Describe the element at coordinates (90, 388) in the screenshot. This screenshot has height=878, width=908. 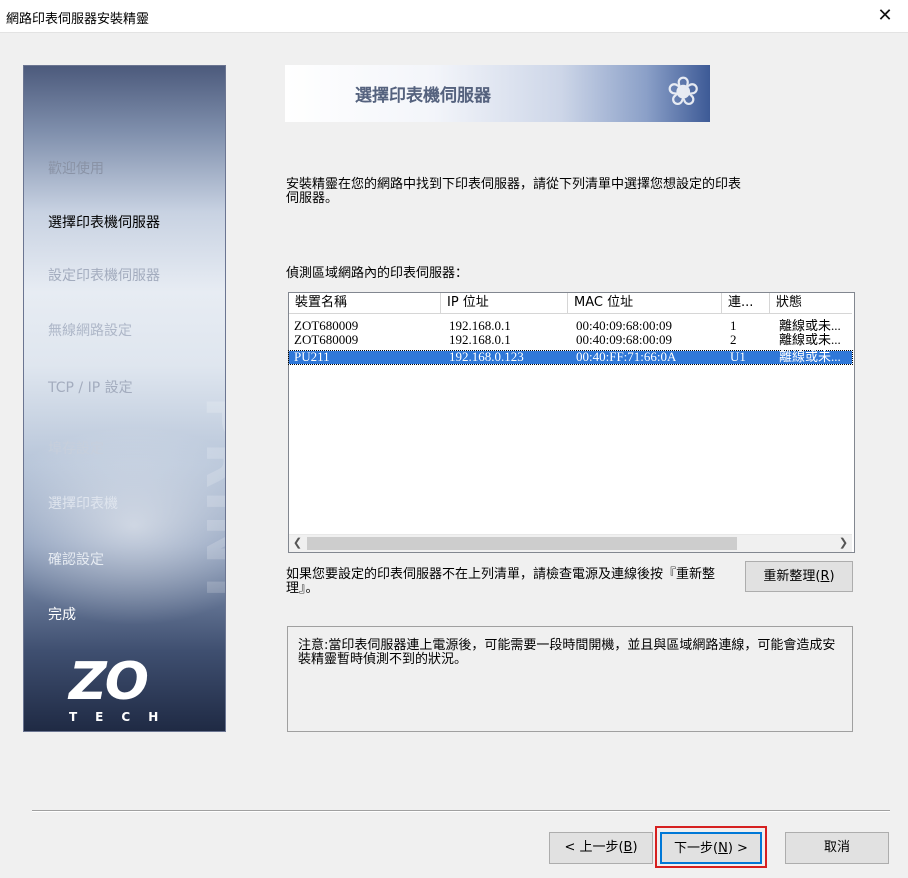
I see `step-tcpip: TCP / IP 設定` at that location.